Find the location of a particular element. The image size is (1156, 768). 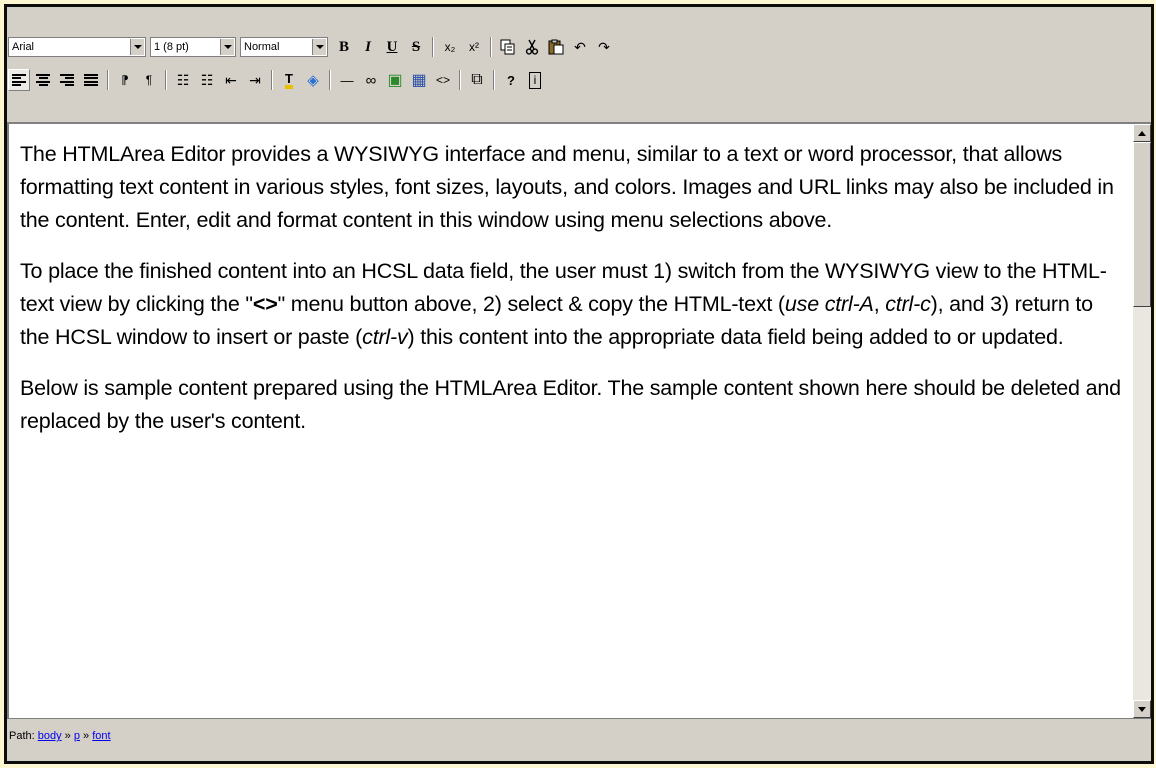

unordered-list-button: ☷ is located at coordinates (207, 80).